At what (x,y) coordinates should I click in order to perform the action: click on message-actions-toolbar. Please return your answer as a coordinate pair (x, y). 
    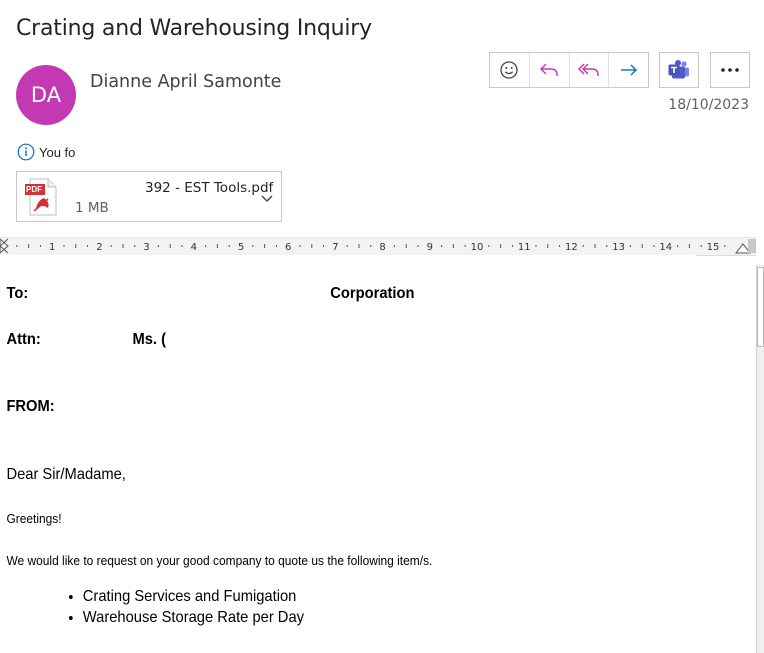
    Looking at the image, I should click on (569, 70).